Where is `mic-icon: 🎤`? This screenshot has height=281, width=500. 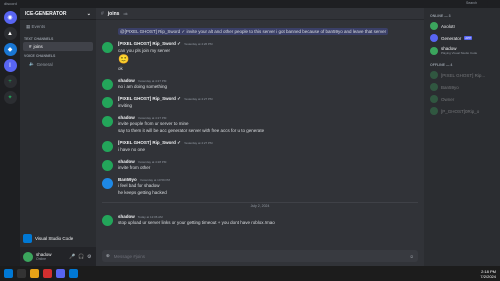 mic-icon: 🎤 is located at coordinates (72, 257).